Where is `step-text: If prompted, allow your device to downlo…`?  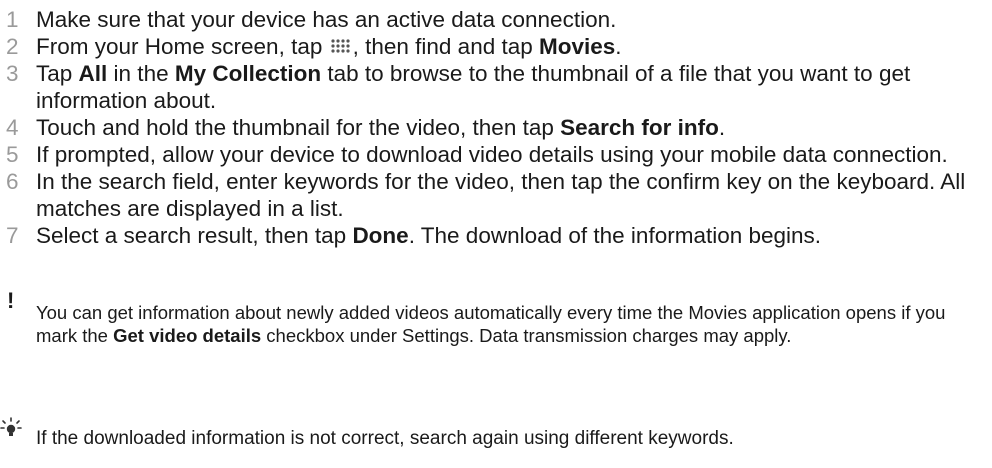
step-text: If prompted, allow your device to downlo… is located at coordinates (492, 154).